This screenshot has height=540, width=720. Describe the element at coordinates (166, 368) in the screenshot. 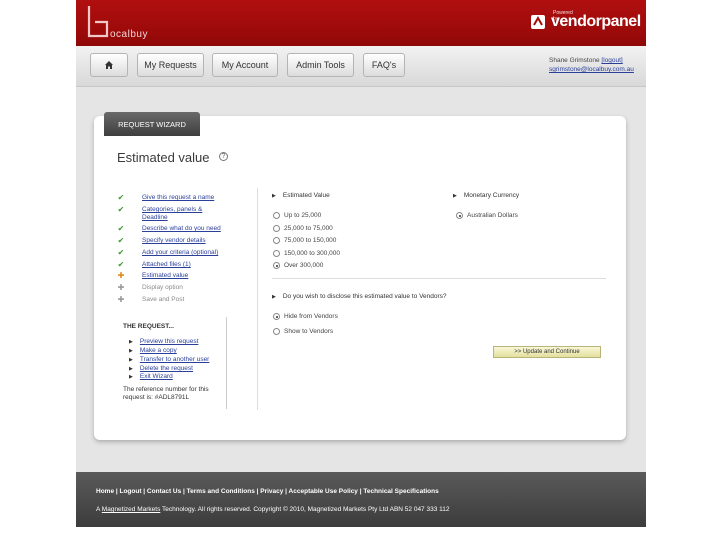

I see `action-label: Delete the request` at that location.